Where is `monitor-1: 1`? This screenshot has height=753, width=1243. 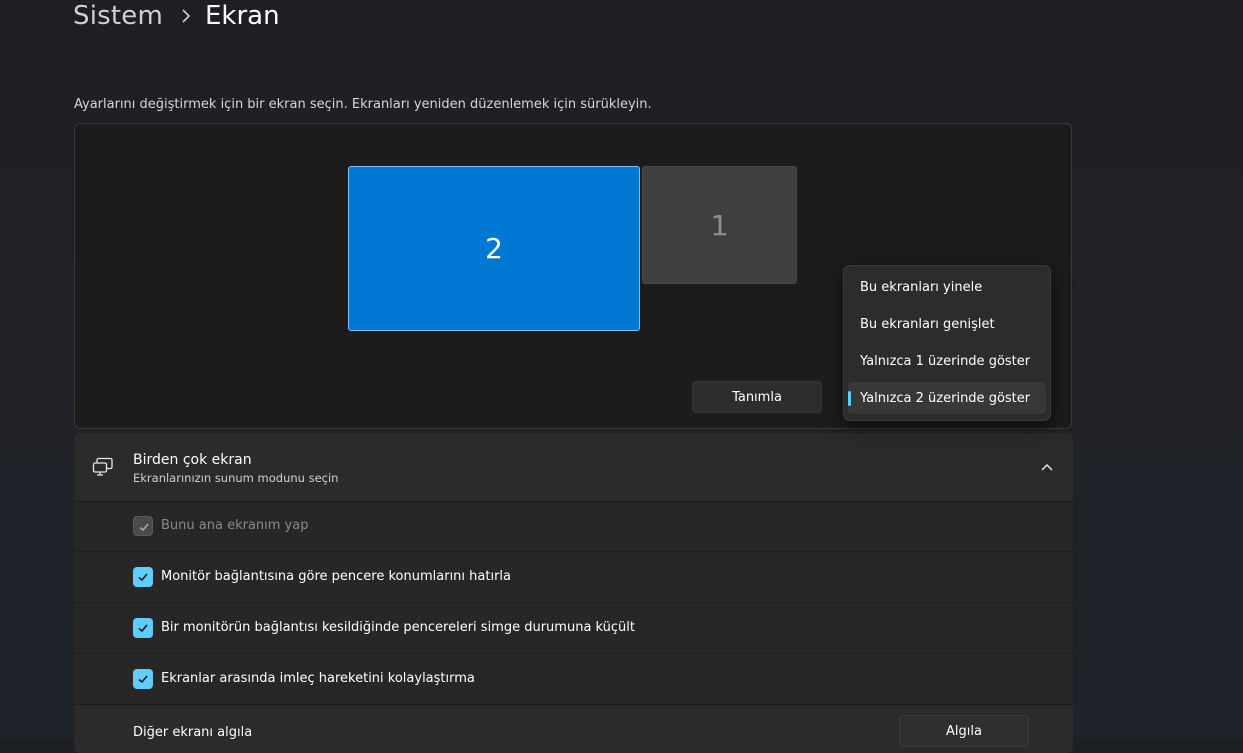 monitor-1: 1 is located at coordinates (719, 225).